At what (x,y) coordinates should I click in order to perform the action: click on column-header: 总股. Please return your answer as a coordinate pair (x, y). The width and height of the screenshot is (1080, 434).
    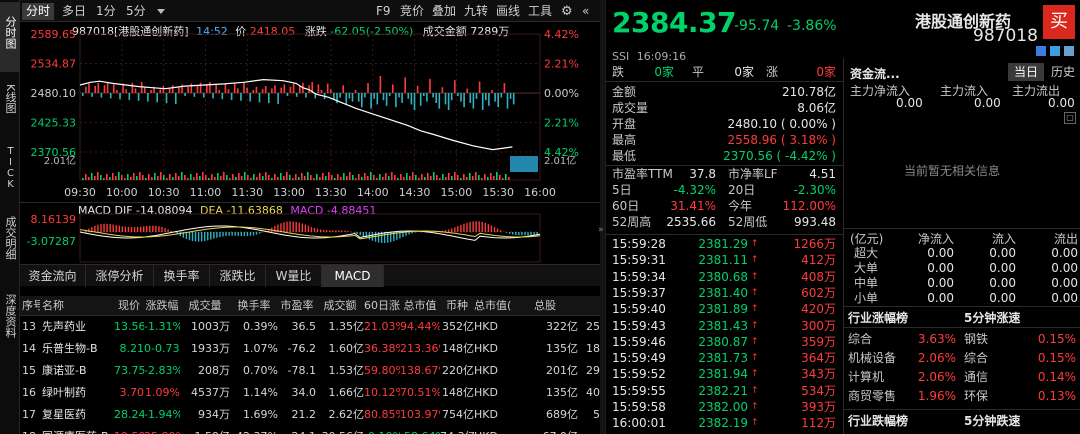
    Looking at the image, I should click on (545, 306).